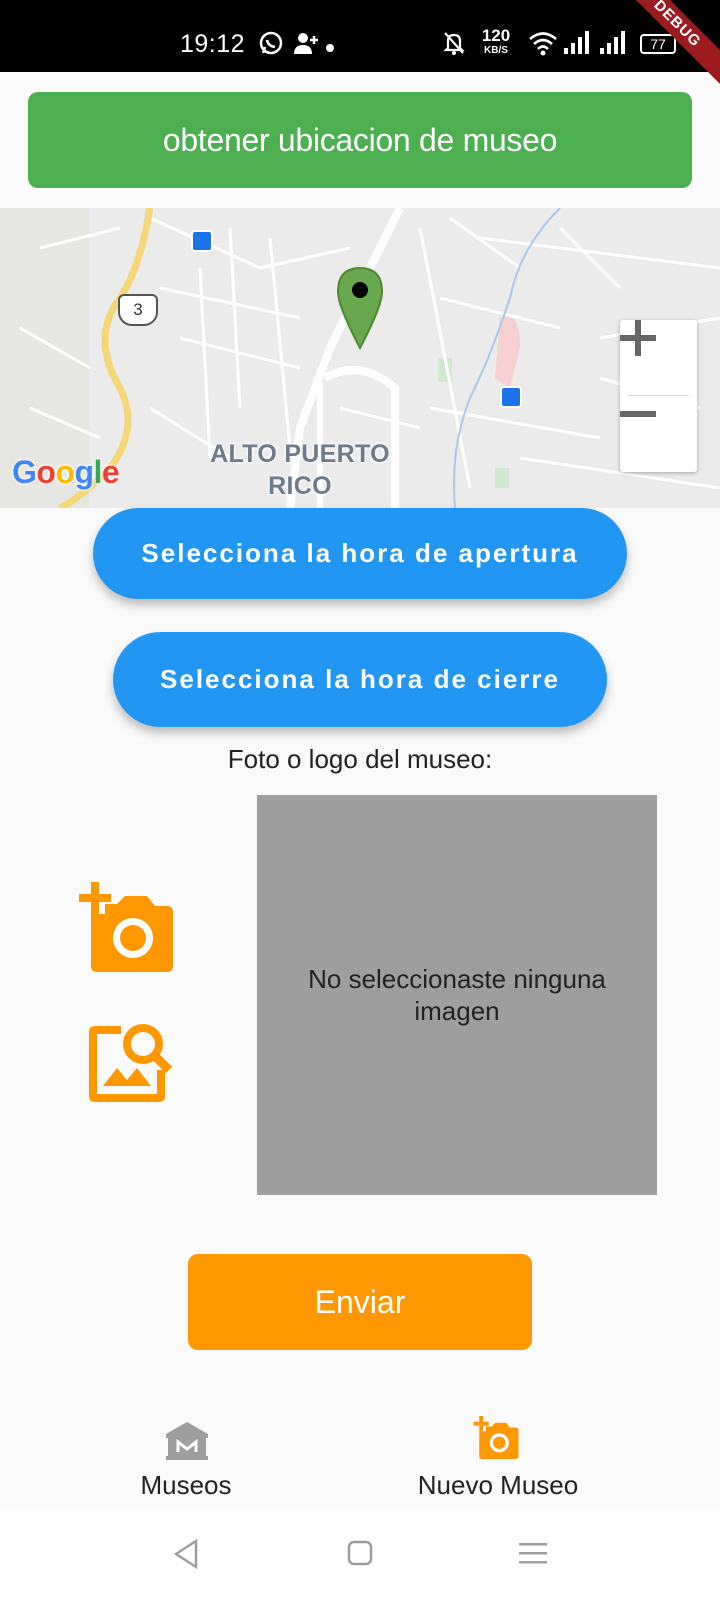 This screenshot has width=720, height=1600. I want to click on zoom-out-button, so click(658, 433).